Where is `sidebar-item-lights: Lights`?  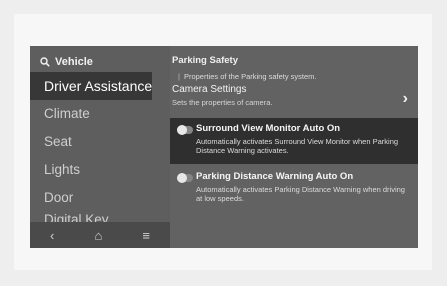
sidebar-item-lights: Lights is located at coordinates (100, 170).